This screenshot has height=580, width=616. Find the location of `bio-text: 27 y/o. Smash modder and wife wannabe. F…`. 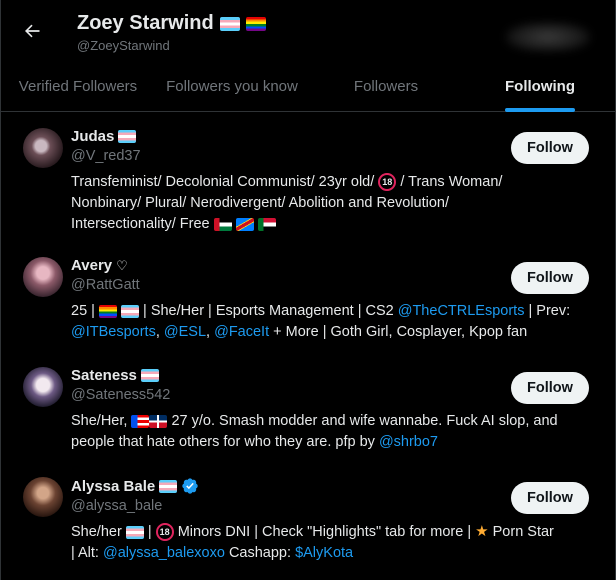

bio-text: 27 y/o. Smash modder and wife wannabe. F… is located at coordinates (364, 421).